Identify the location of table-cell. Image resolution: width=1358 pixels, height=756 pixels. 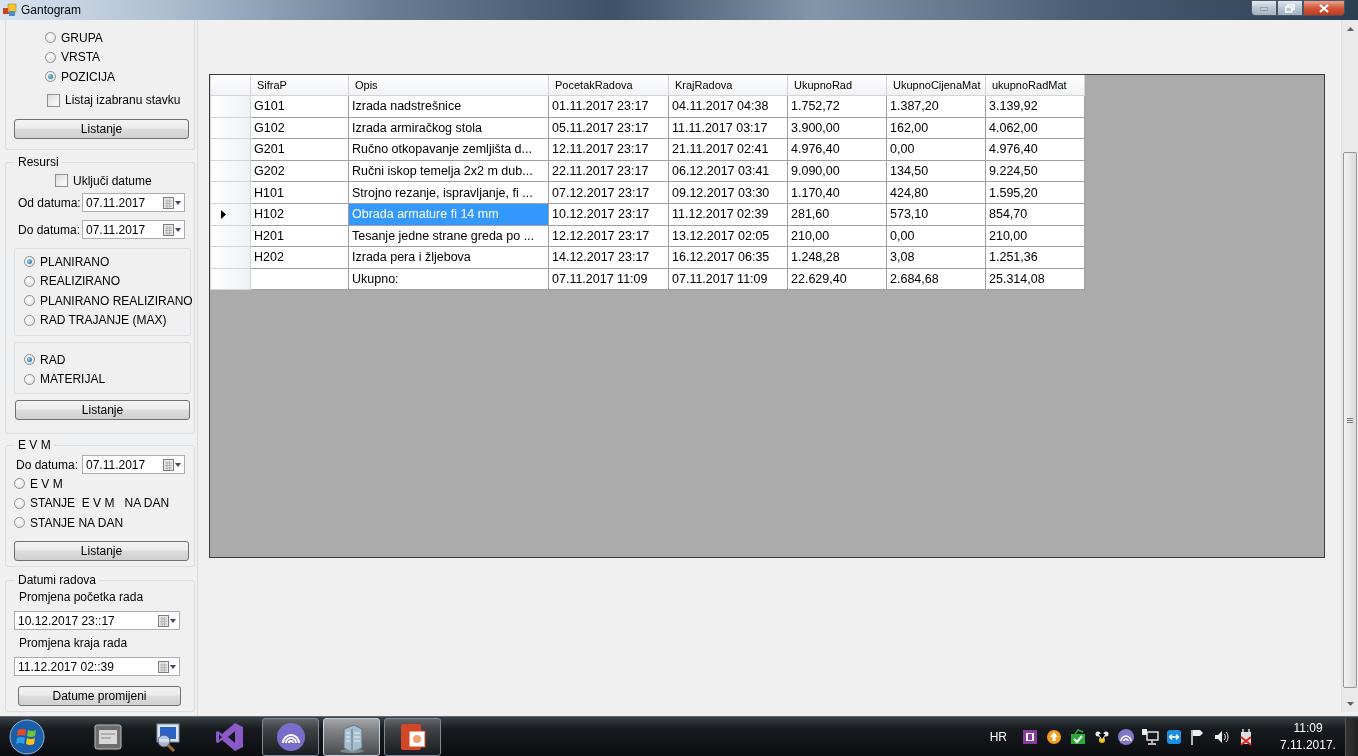
(299, 279).